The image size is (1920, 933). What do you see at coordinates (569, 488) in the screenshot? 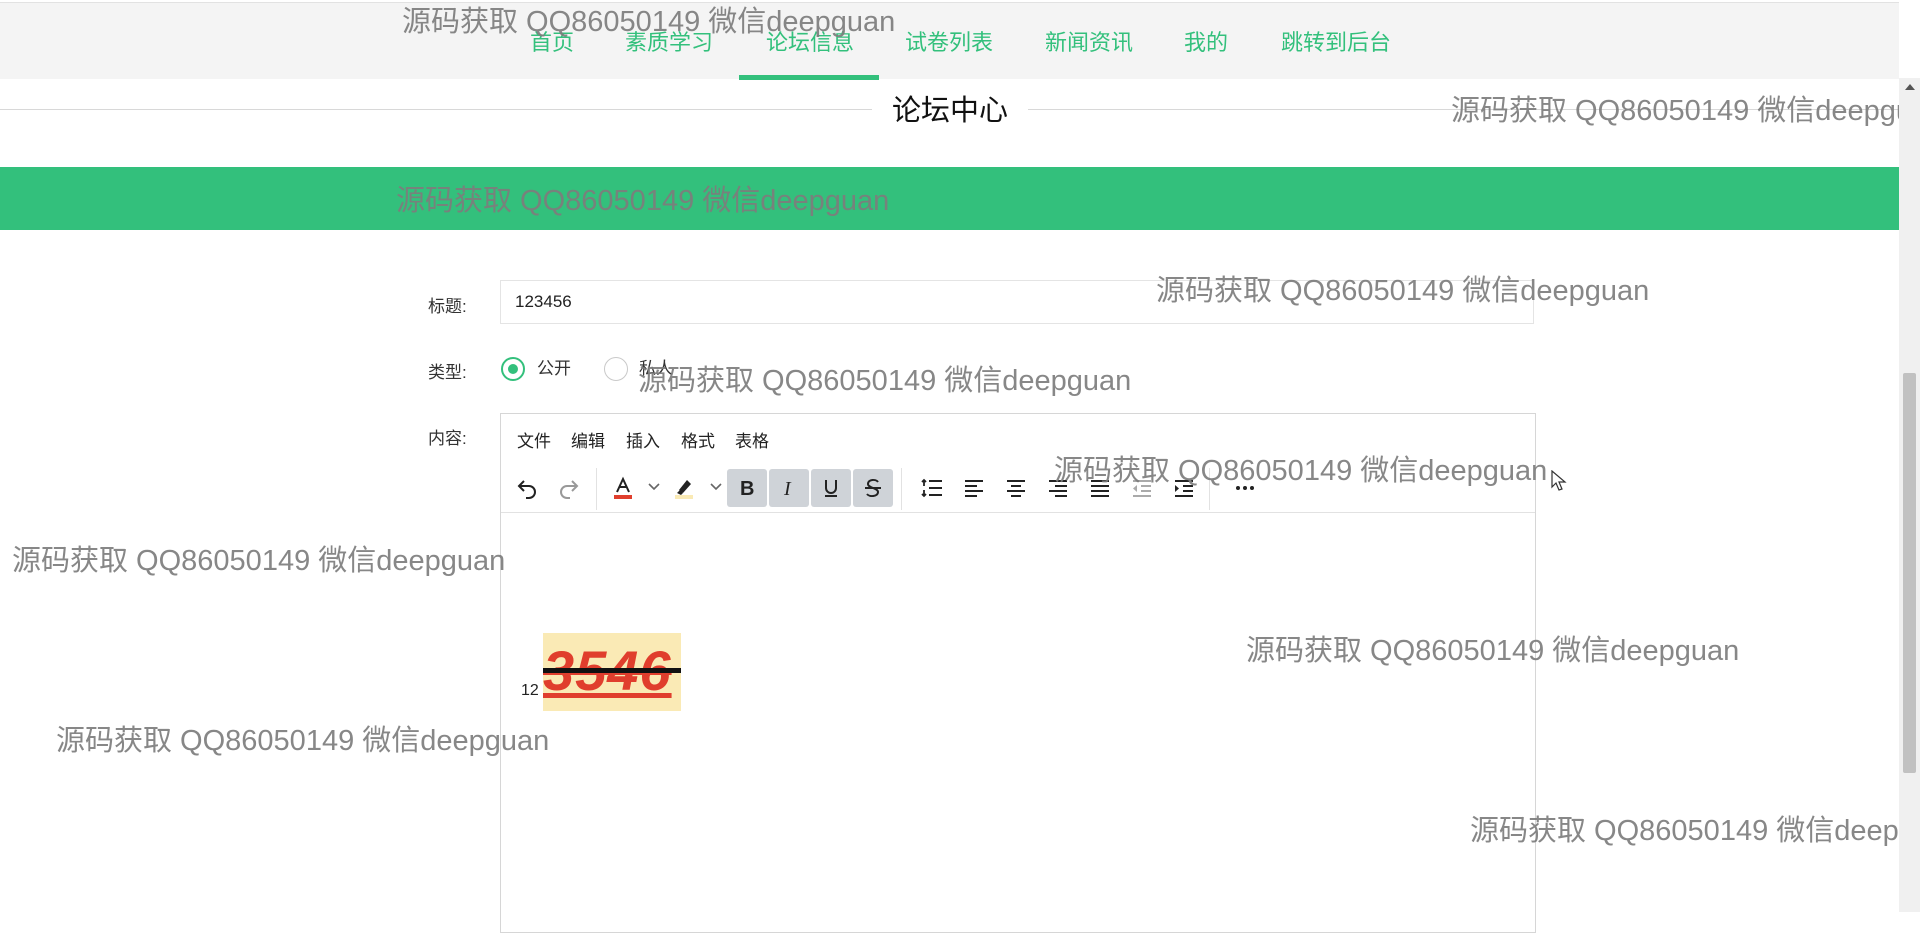
I see `redo-icon` at bounding box center [569, 488].